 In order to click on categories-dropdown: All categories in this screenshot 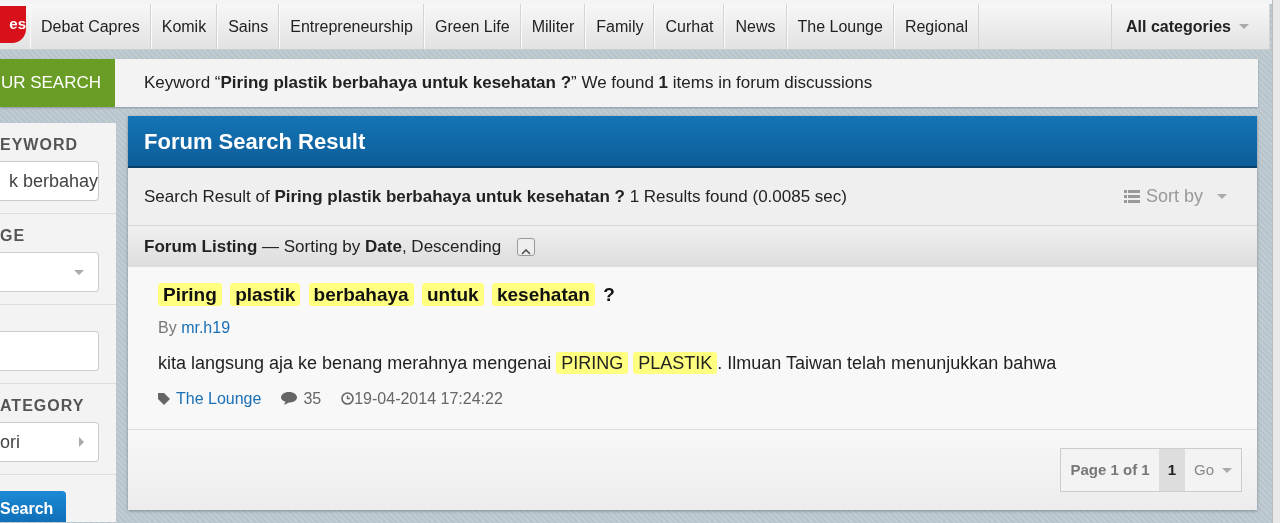, I will do `click(1190, 26)`.